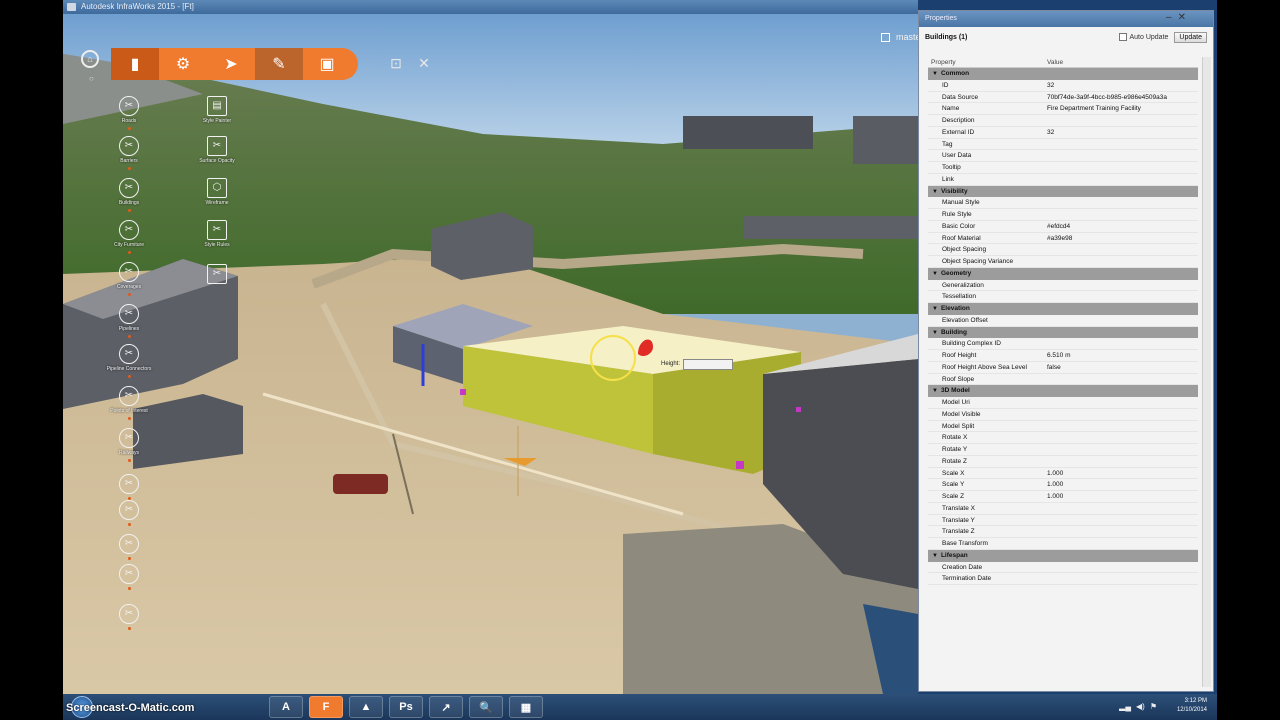 The height and width of the screenshot is (720, 1280). Describe the element at coordinates (129, 113) in the screenshot. I see `tool-roads: ✂ Roads` at that location.